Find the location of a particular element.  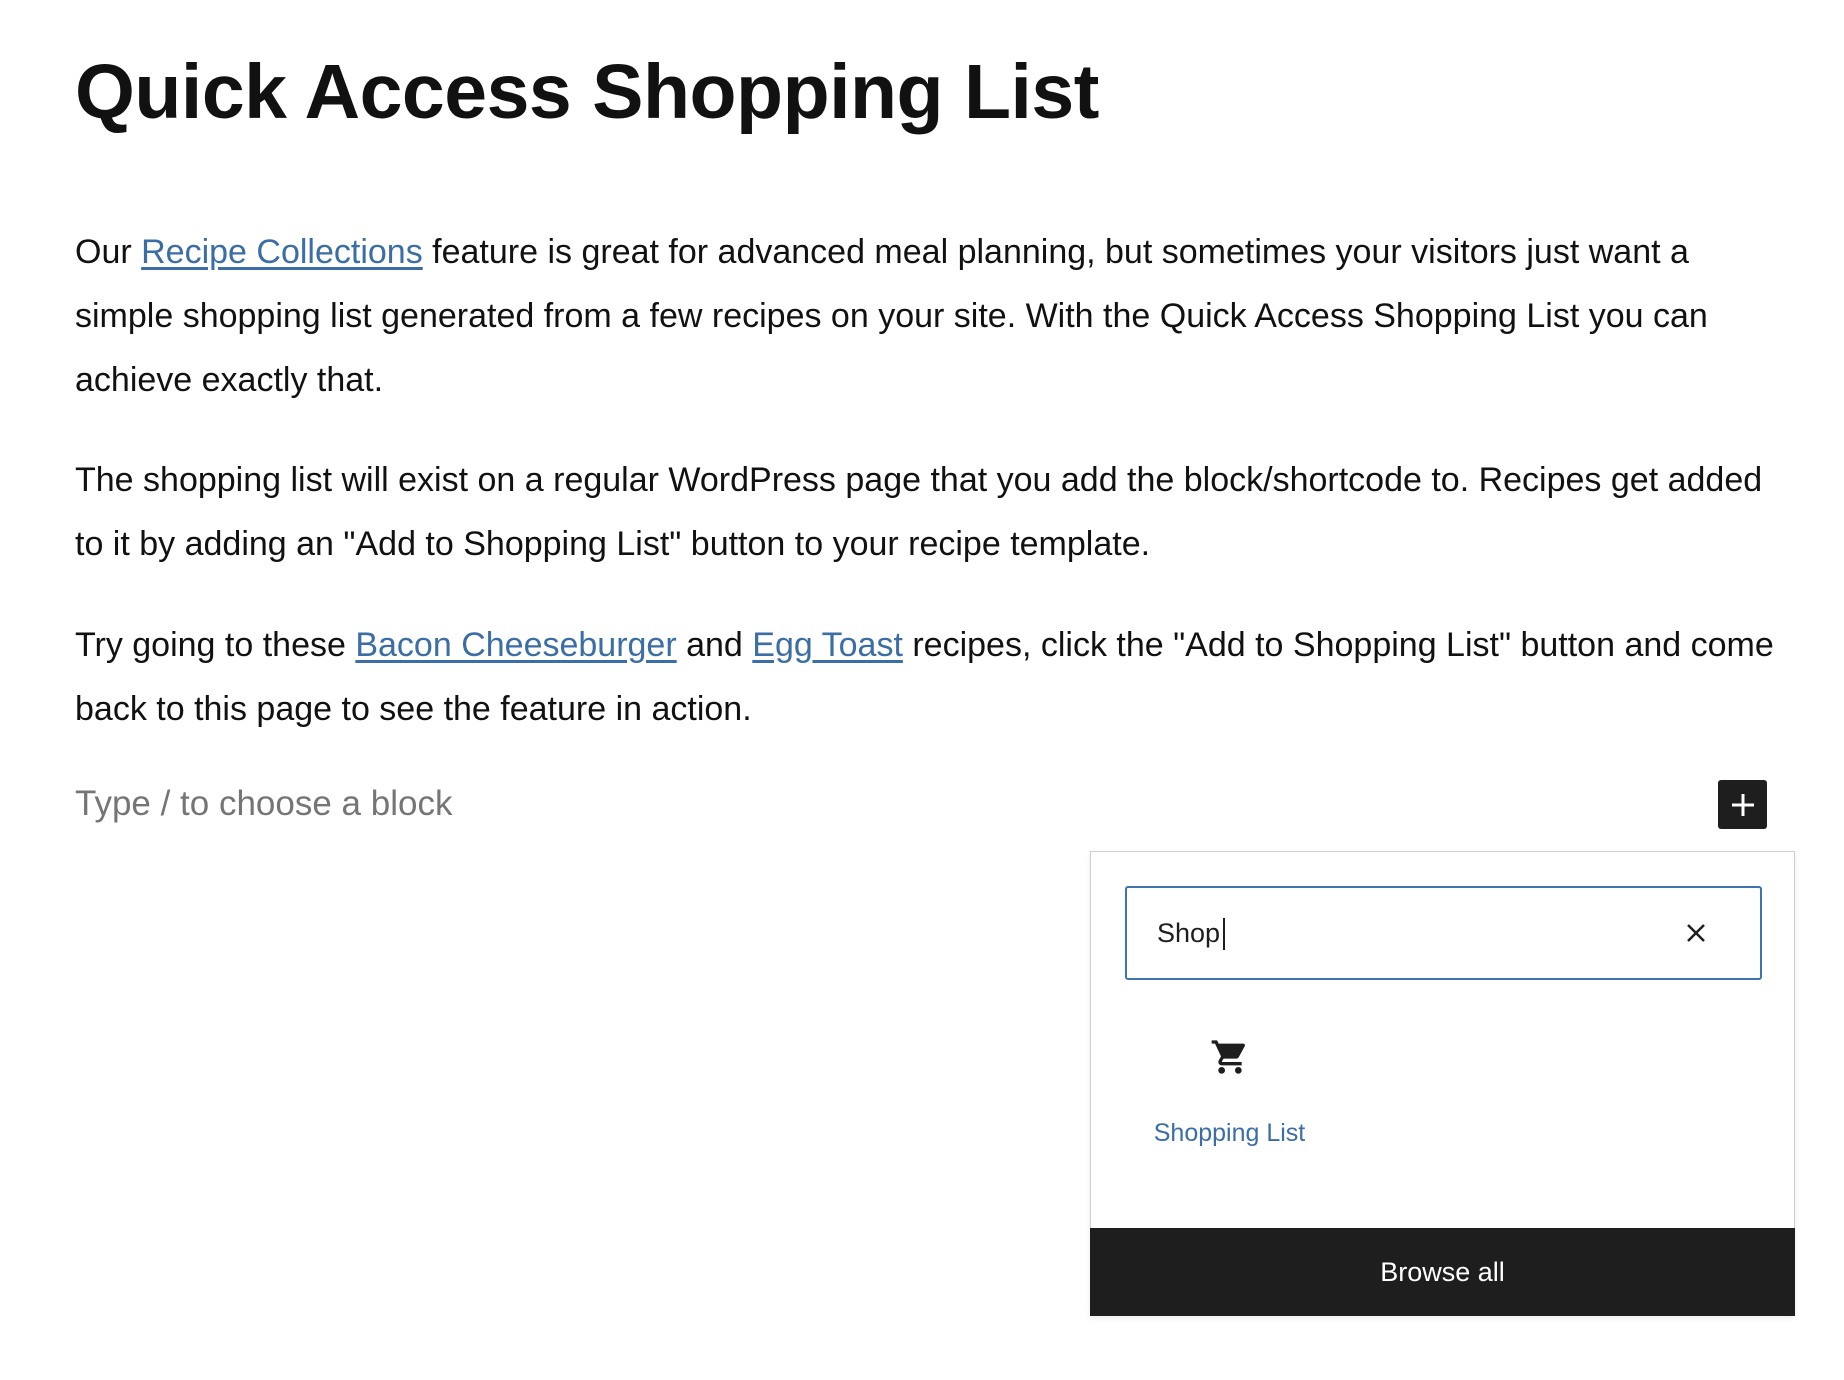

paragraph-text: and is located at coordinates (714, 645).